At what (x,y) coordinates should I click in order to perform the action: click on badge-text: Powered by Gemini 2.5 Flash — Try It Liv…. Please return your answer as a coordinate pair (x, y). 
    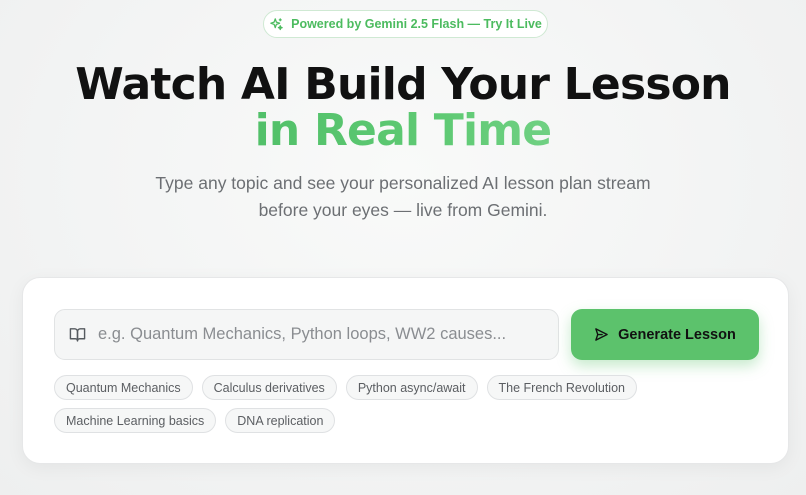
    Looking at the image, I should click on (416, 24).